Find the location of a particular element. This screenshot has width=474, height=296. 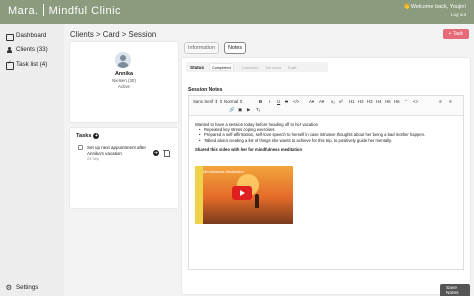

logout-link: Log out is located at coordinates (434, 14).